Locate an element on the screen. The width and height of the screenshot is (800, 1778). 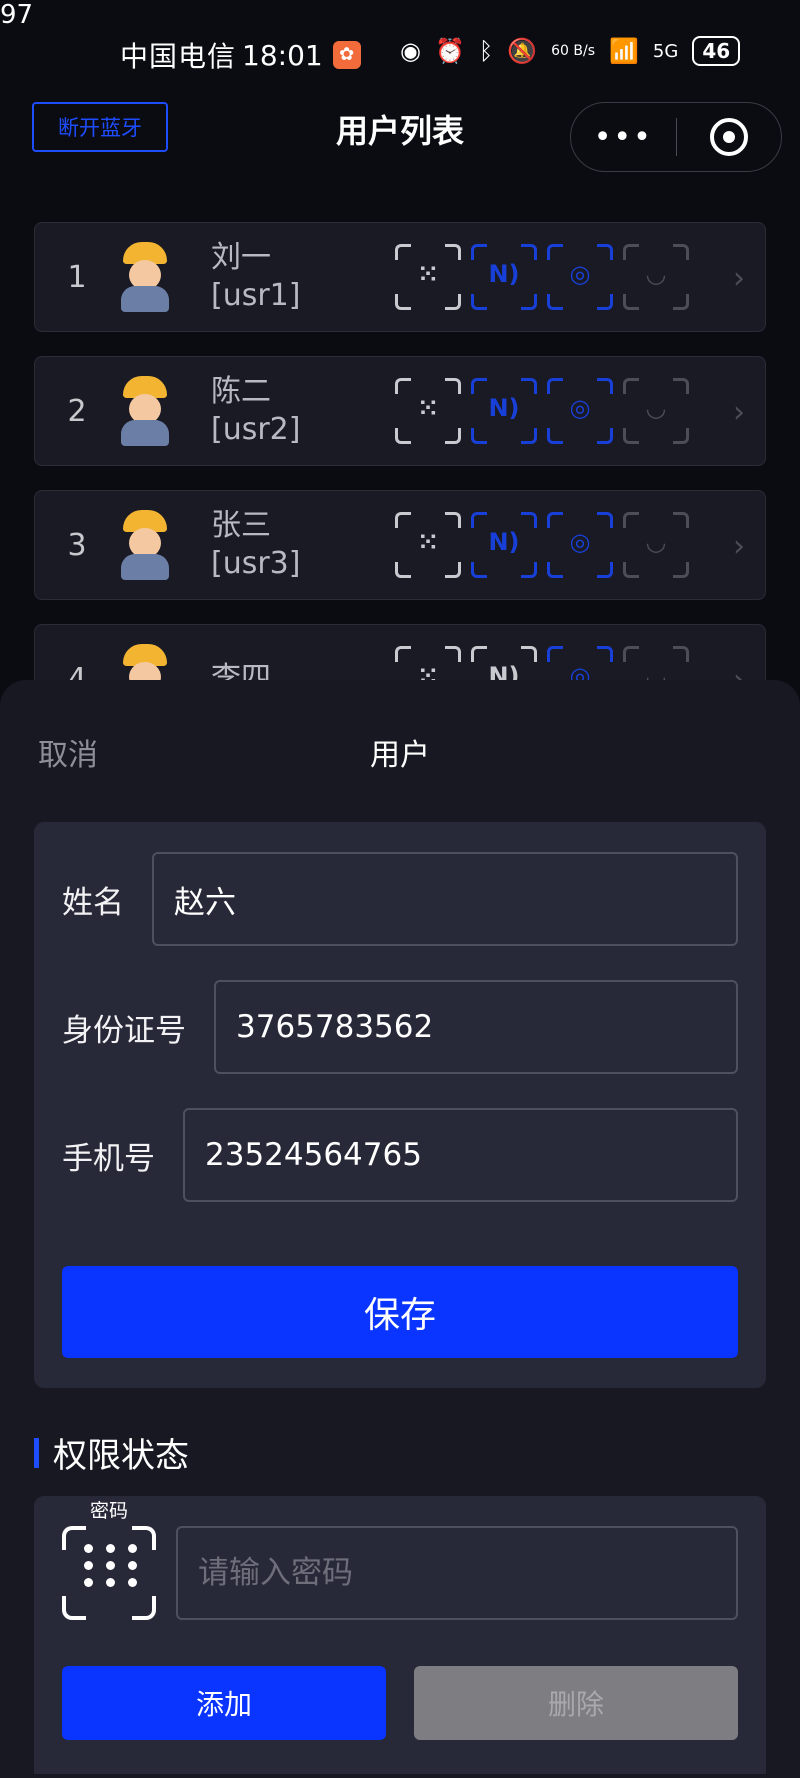
idcard-label: 身份证号 is located at coordinates (124, 1030).